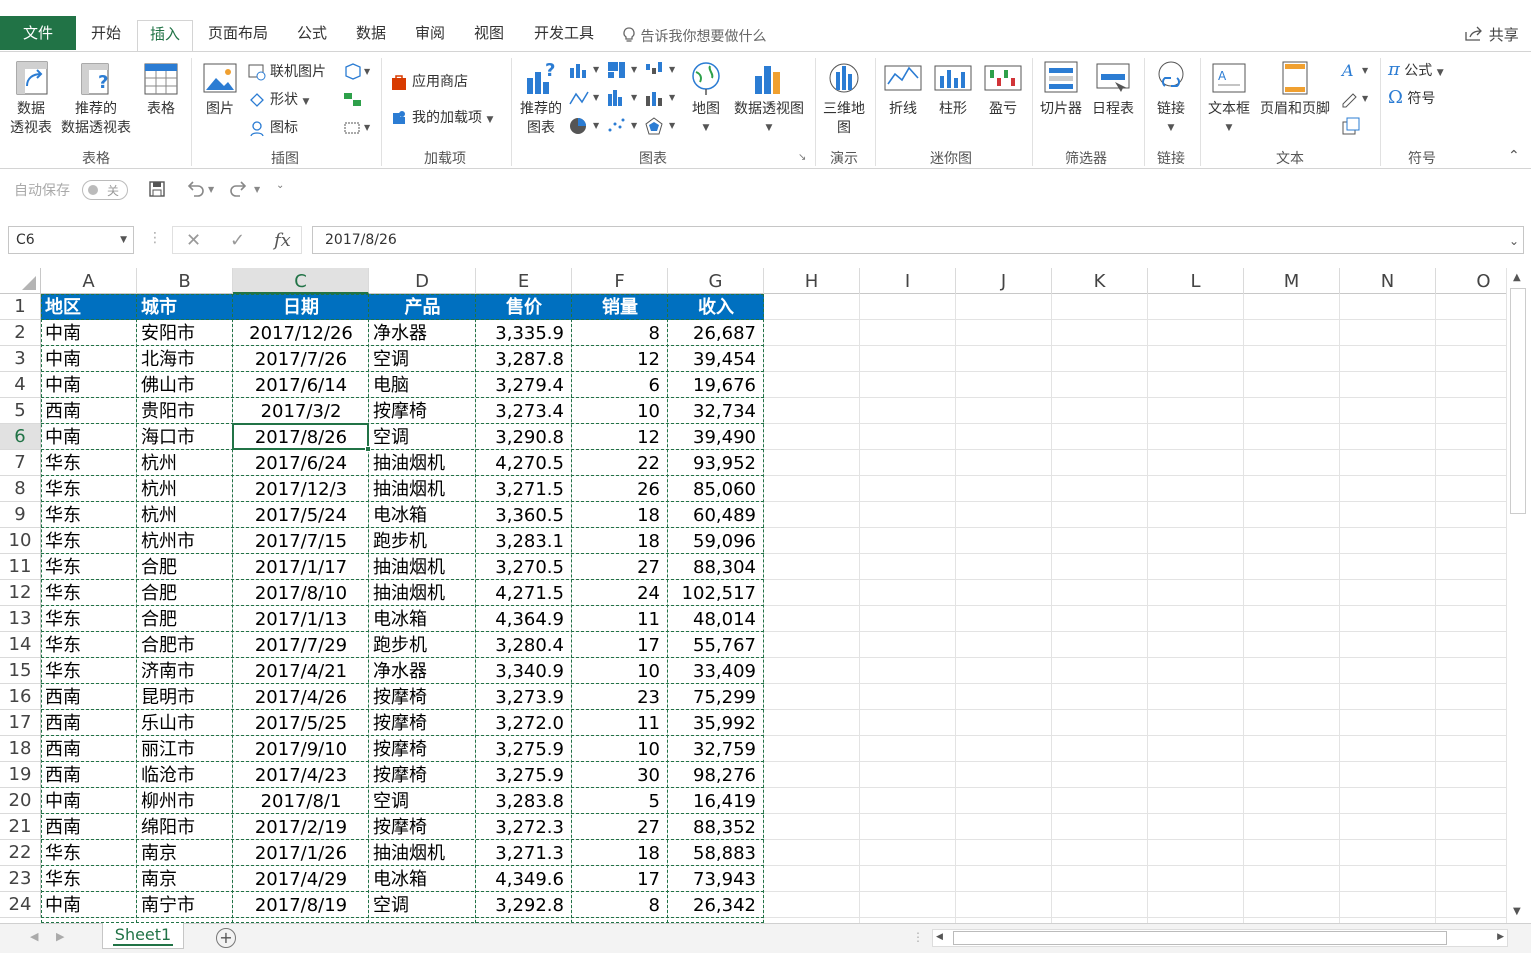  What do you see at coordinates (1061, 88) in the screenshot?
I see `slicer-button: 切片器` at bounding box center [1061, 88].